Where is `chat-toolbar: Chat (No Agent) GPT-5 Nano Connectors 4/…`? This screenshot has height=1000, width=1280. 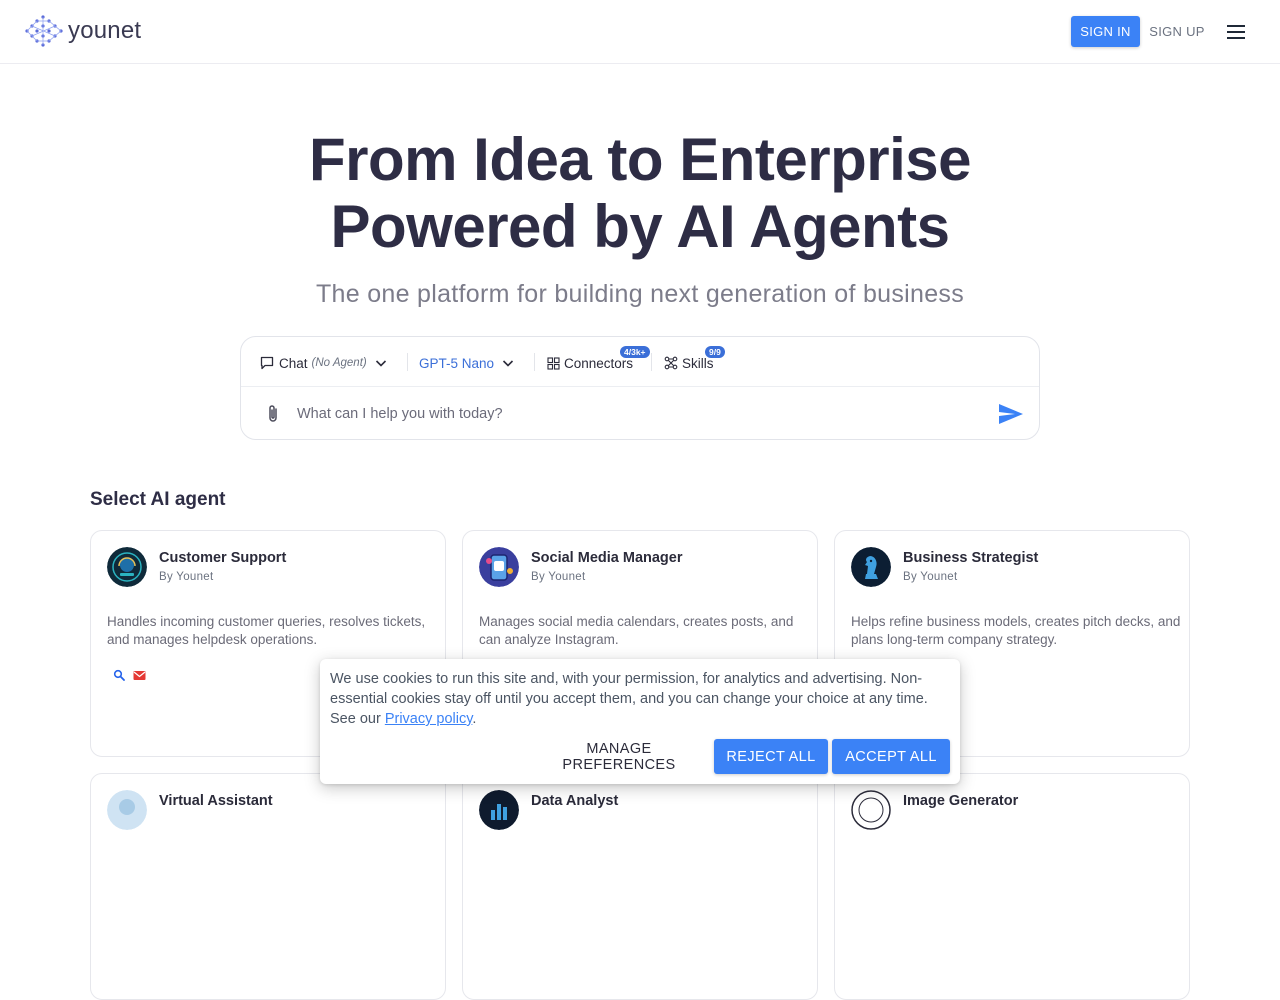 chat-toolbar: Chat (No Agent) GPT-5 Nano Connectors 4/… is located at coordinates (640, 362).